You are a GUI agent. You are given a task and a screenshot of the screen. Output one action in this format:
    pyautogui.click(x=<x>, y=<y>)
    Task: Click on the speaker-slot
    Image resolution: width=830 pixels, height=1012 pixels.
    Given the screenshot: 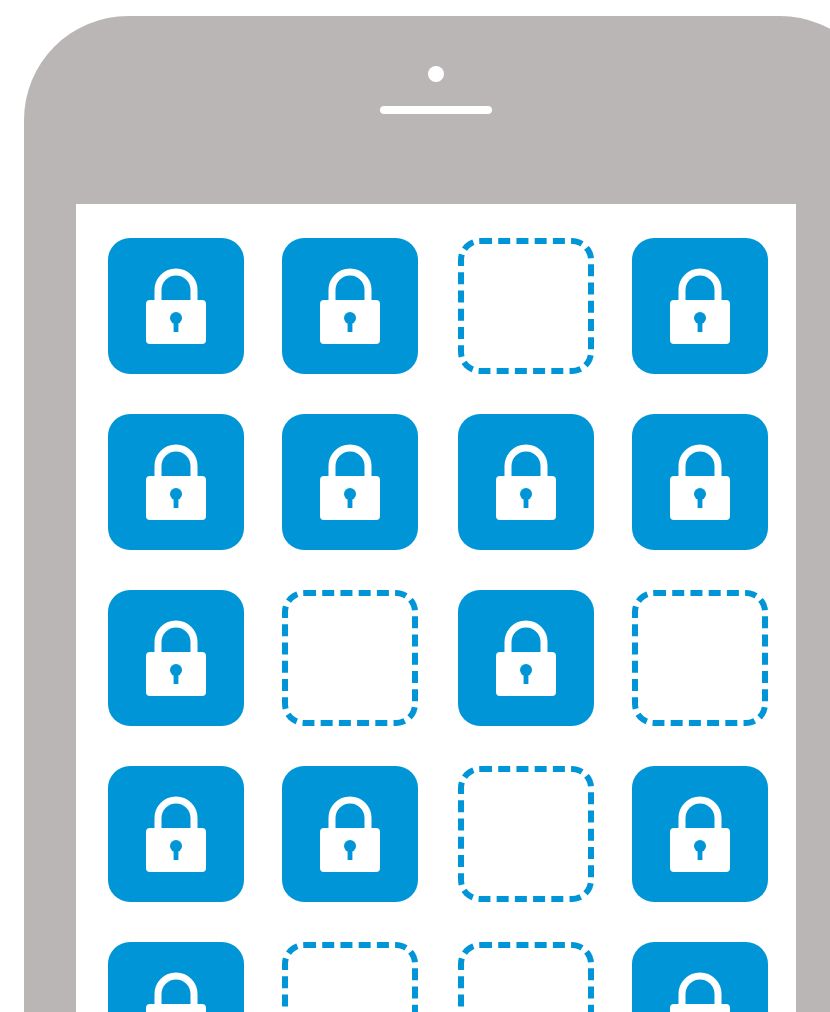 What is the action you would take?
    pyautogui.click(x=436, y=110)
    